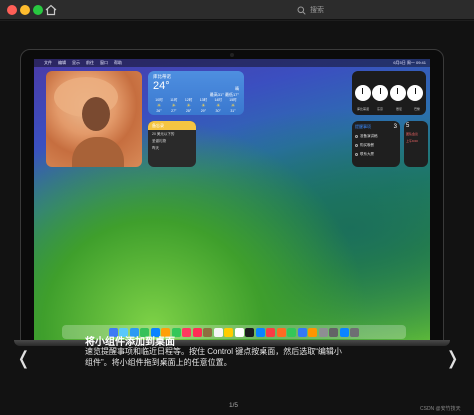 The width and height of the screenshot is (474, 415). Describe the element at coordinates (161, 86) in the screenshot. I see `weather-temp: 24°` at that location.